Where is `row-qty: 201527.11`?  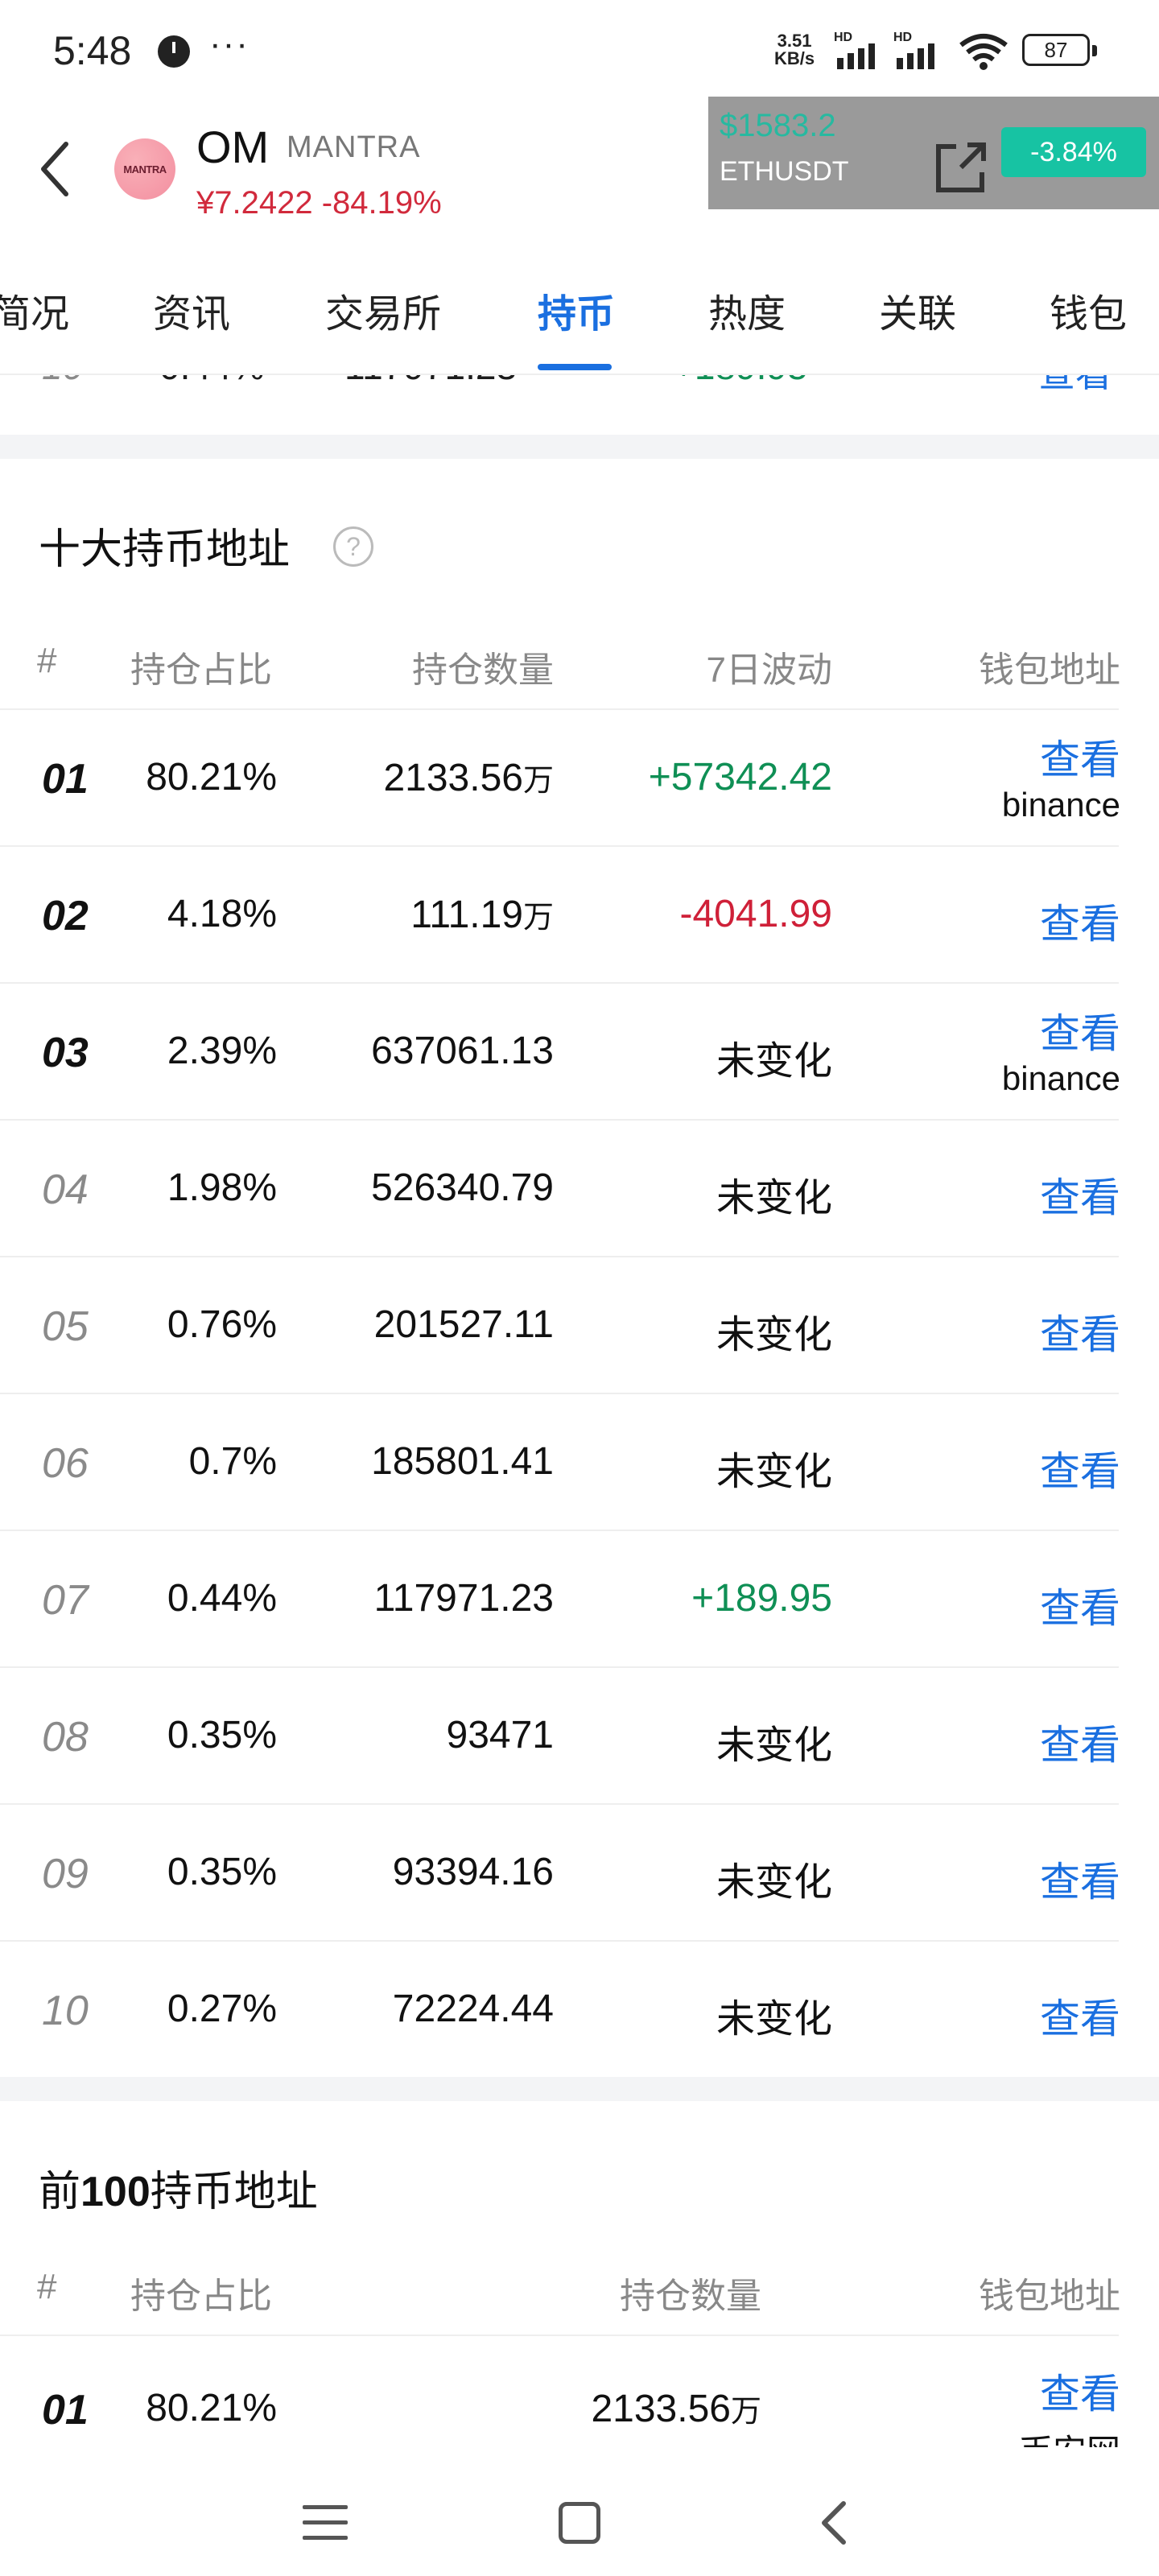
row-qty: 201527.11 is located at coordinates (464, 1324).